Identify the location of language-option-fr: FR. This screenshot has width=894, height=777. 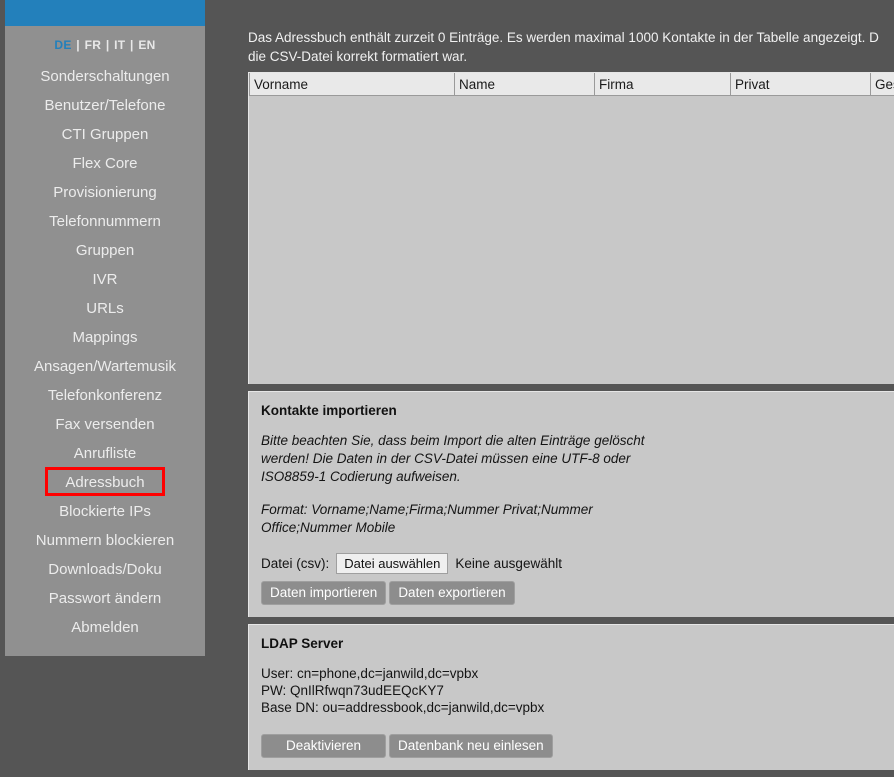
(93, 45).